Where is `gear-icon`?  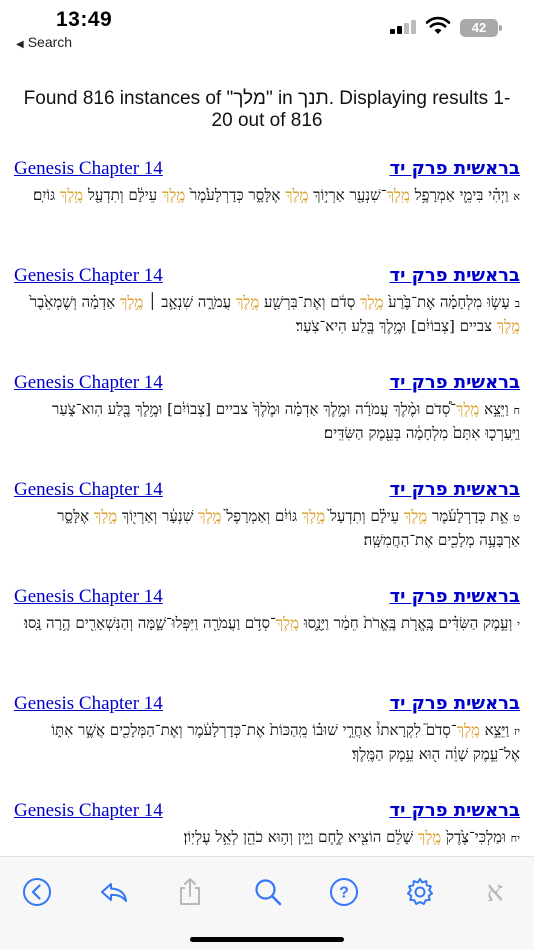
gear-icon is located at coordinates (420, 891).